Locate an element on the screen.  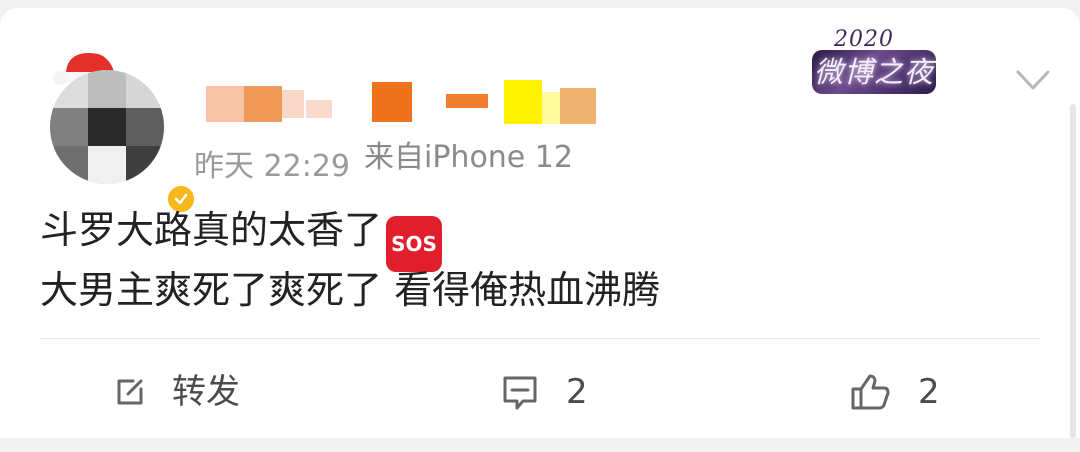
post-source: 来自iPhone 12 is located at coordinates (468, 157).